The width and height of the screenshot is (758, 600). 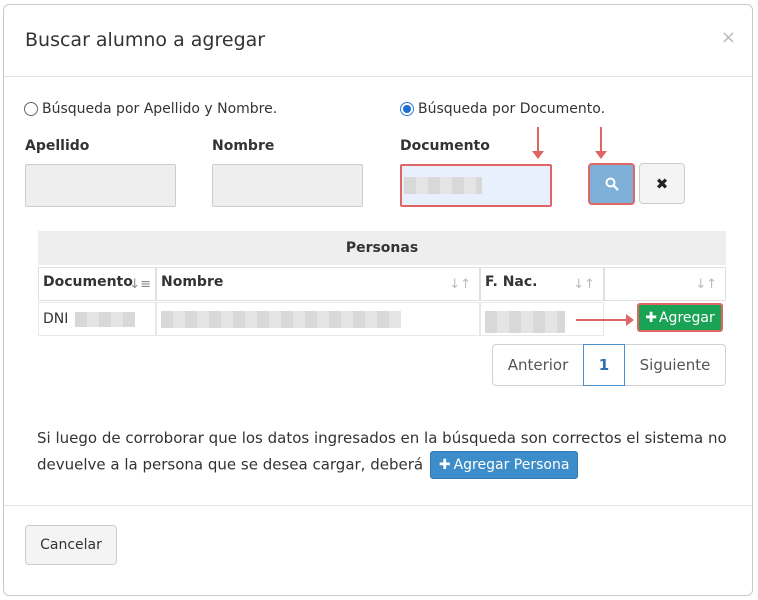 I want to click on documento-redacted, so click(x=104, y=319).